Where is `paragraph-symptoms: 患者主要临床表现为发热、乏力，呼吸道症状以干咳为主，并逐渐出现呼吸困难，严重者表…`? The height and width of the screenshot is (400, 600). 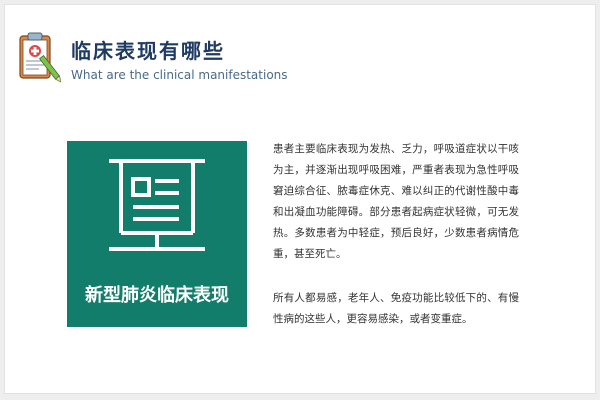
paragraph-symptoms: 患者主要临床表现为发热、乏力，呼吸道症状以干咳为主，并逐渐出现呼吸困难，严重者表… is located at coordinates (396, 201).